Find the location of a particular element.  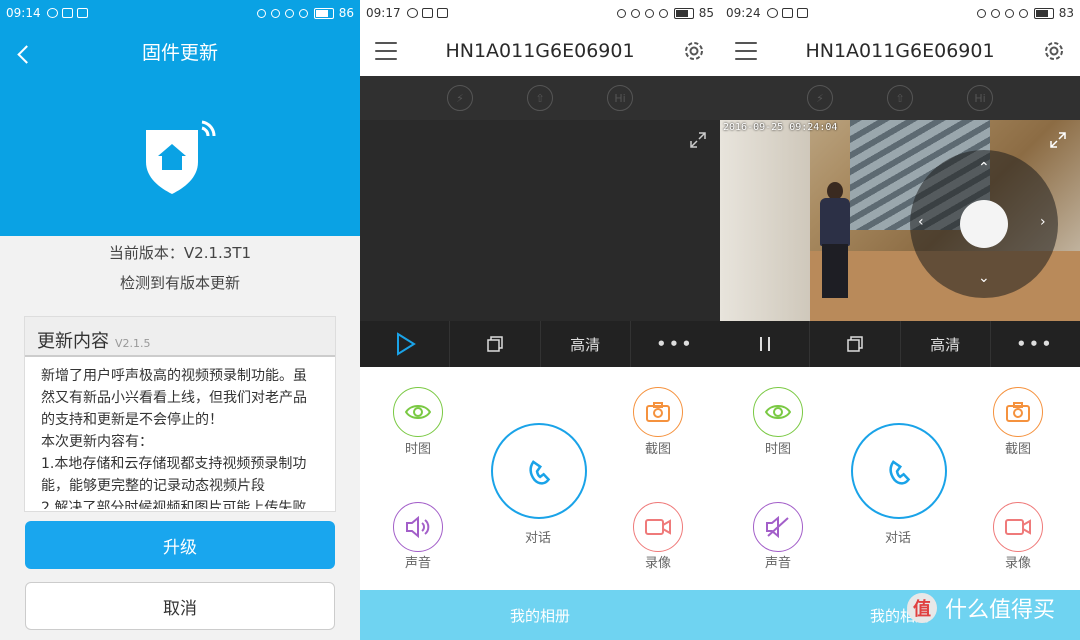

video-area: ⚡ ⇧ Hi is located at coordinates (540, 198).